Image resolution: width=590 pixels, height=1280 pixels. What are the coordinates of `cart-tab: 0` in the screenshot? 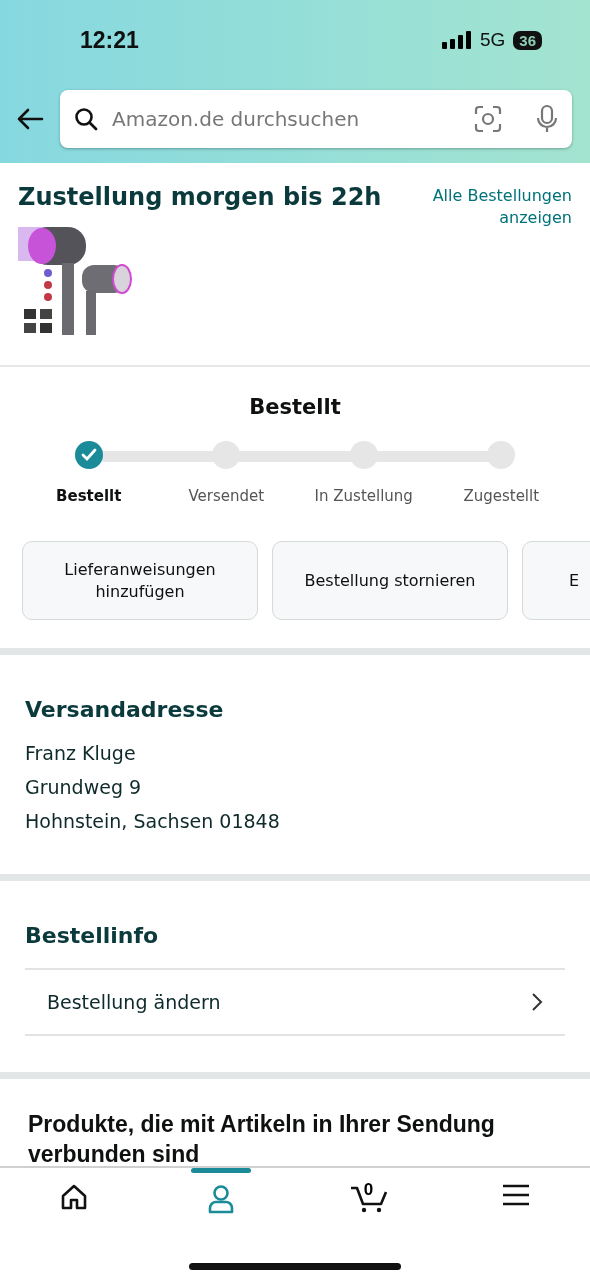 It's located at (369, 1203).